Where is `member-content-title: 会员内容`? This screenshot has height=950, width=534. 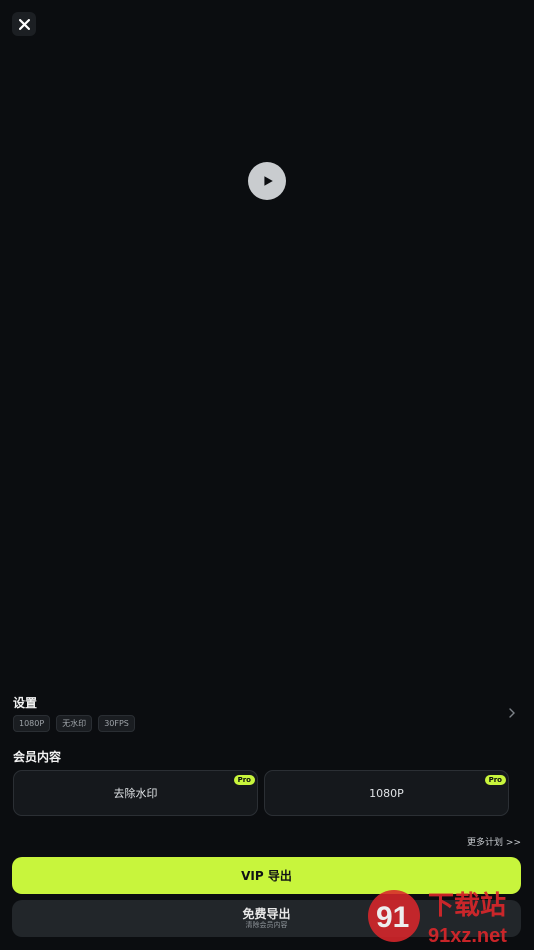 member-content-title: 会员内容 is located at coordinates (37, 757).